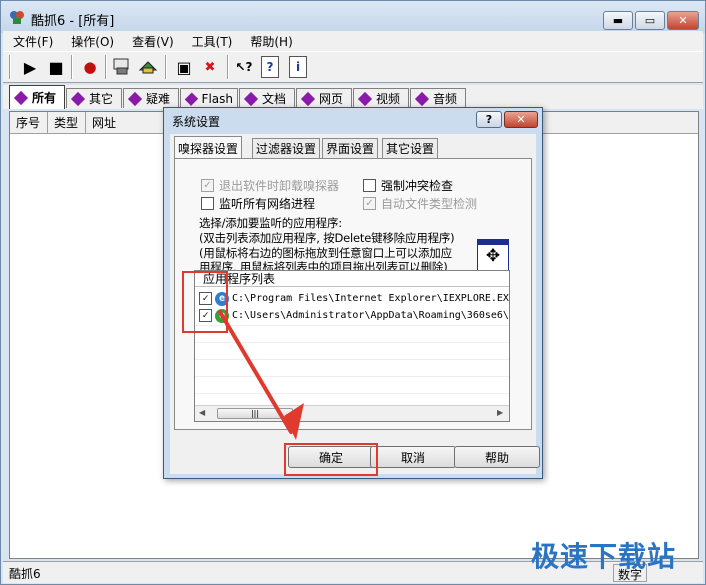 Image resolution: width=706 pixels, height=585 pixels. Describe the element at coordinates (683, 20) in the screenshot. I see `close-button: ✕` at that location.